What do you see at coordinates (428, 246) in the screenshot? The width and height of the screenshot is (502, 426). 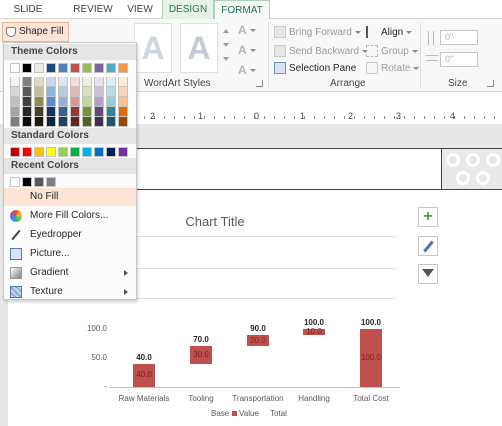 I see `chart-styles-button` at bounding box center [428, 246].